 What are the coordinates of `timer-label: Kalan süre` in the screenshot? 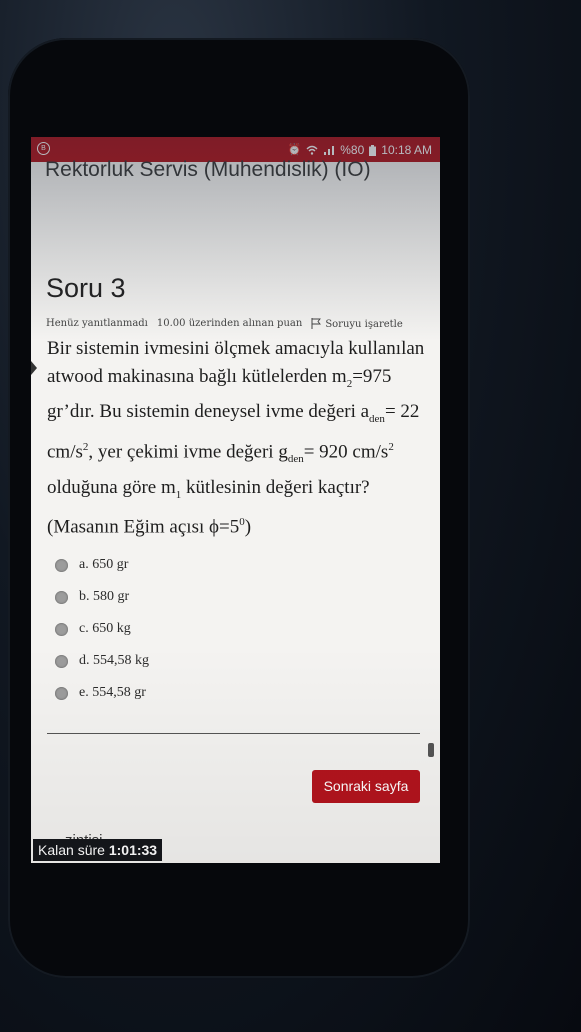 It's located at (71, 850).